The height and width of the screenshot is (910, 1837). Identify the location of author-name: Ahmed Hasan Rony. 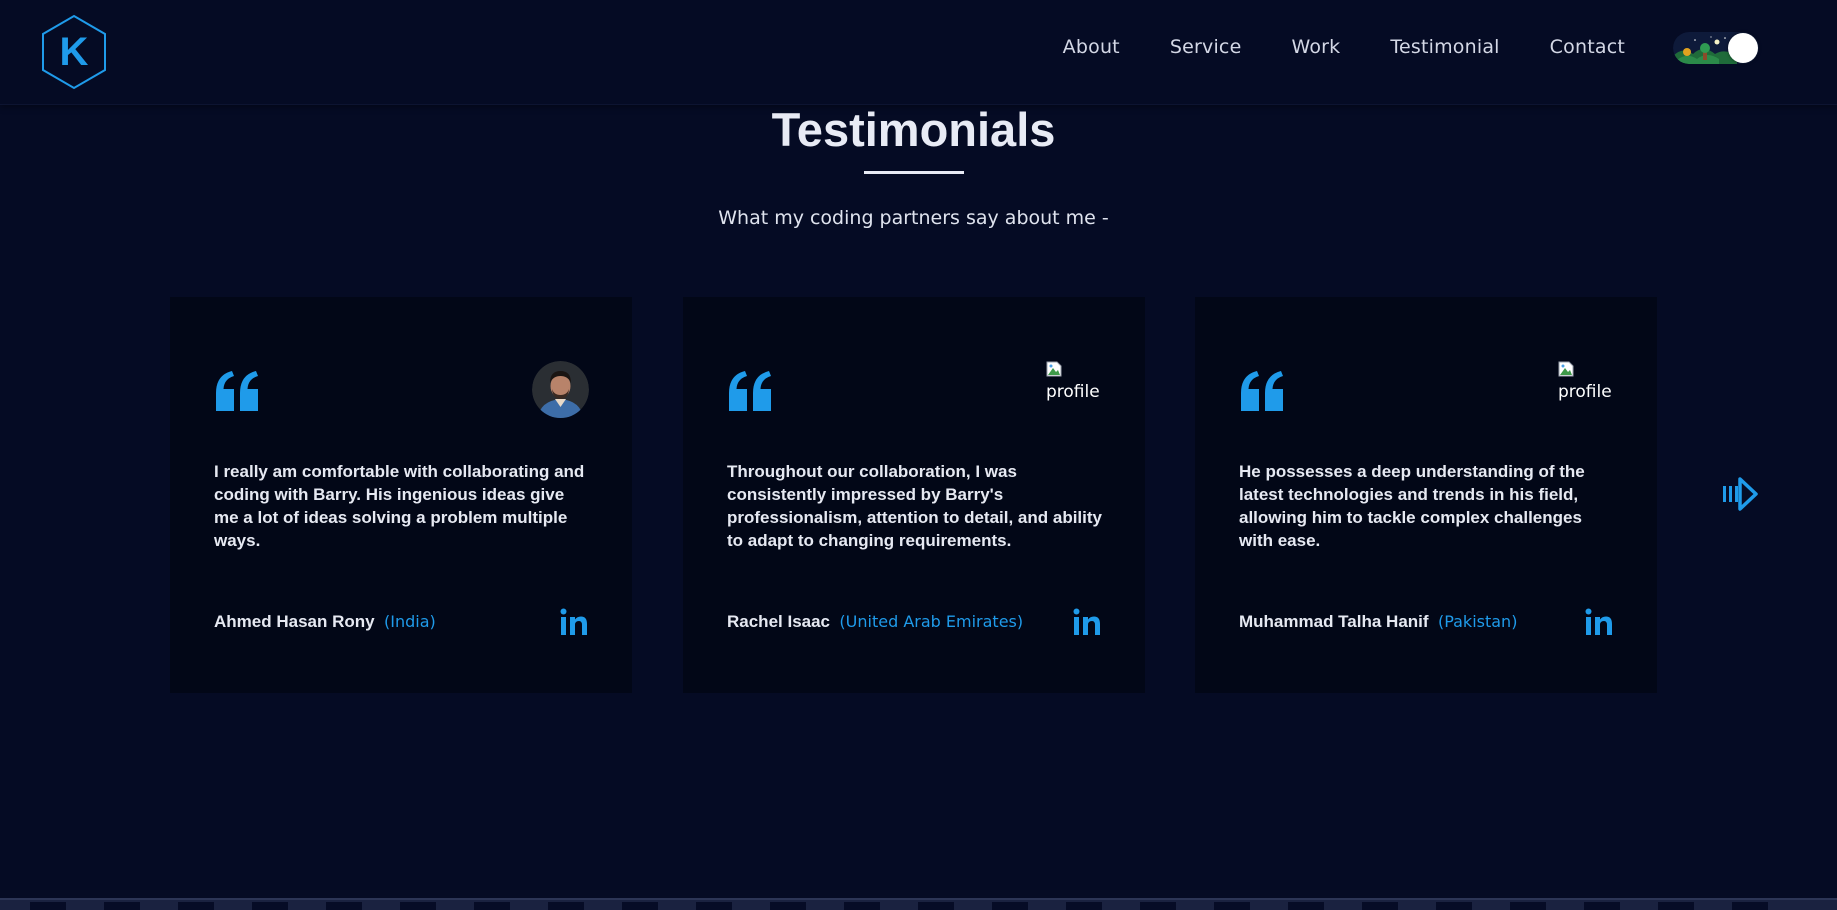
(294, 621).